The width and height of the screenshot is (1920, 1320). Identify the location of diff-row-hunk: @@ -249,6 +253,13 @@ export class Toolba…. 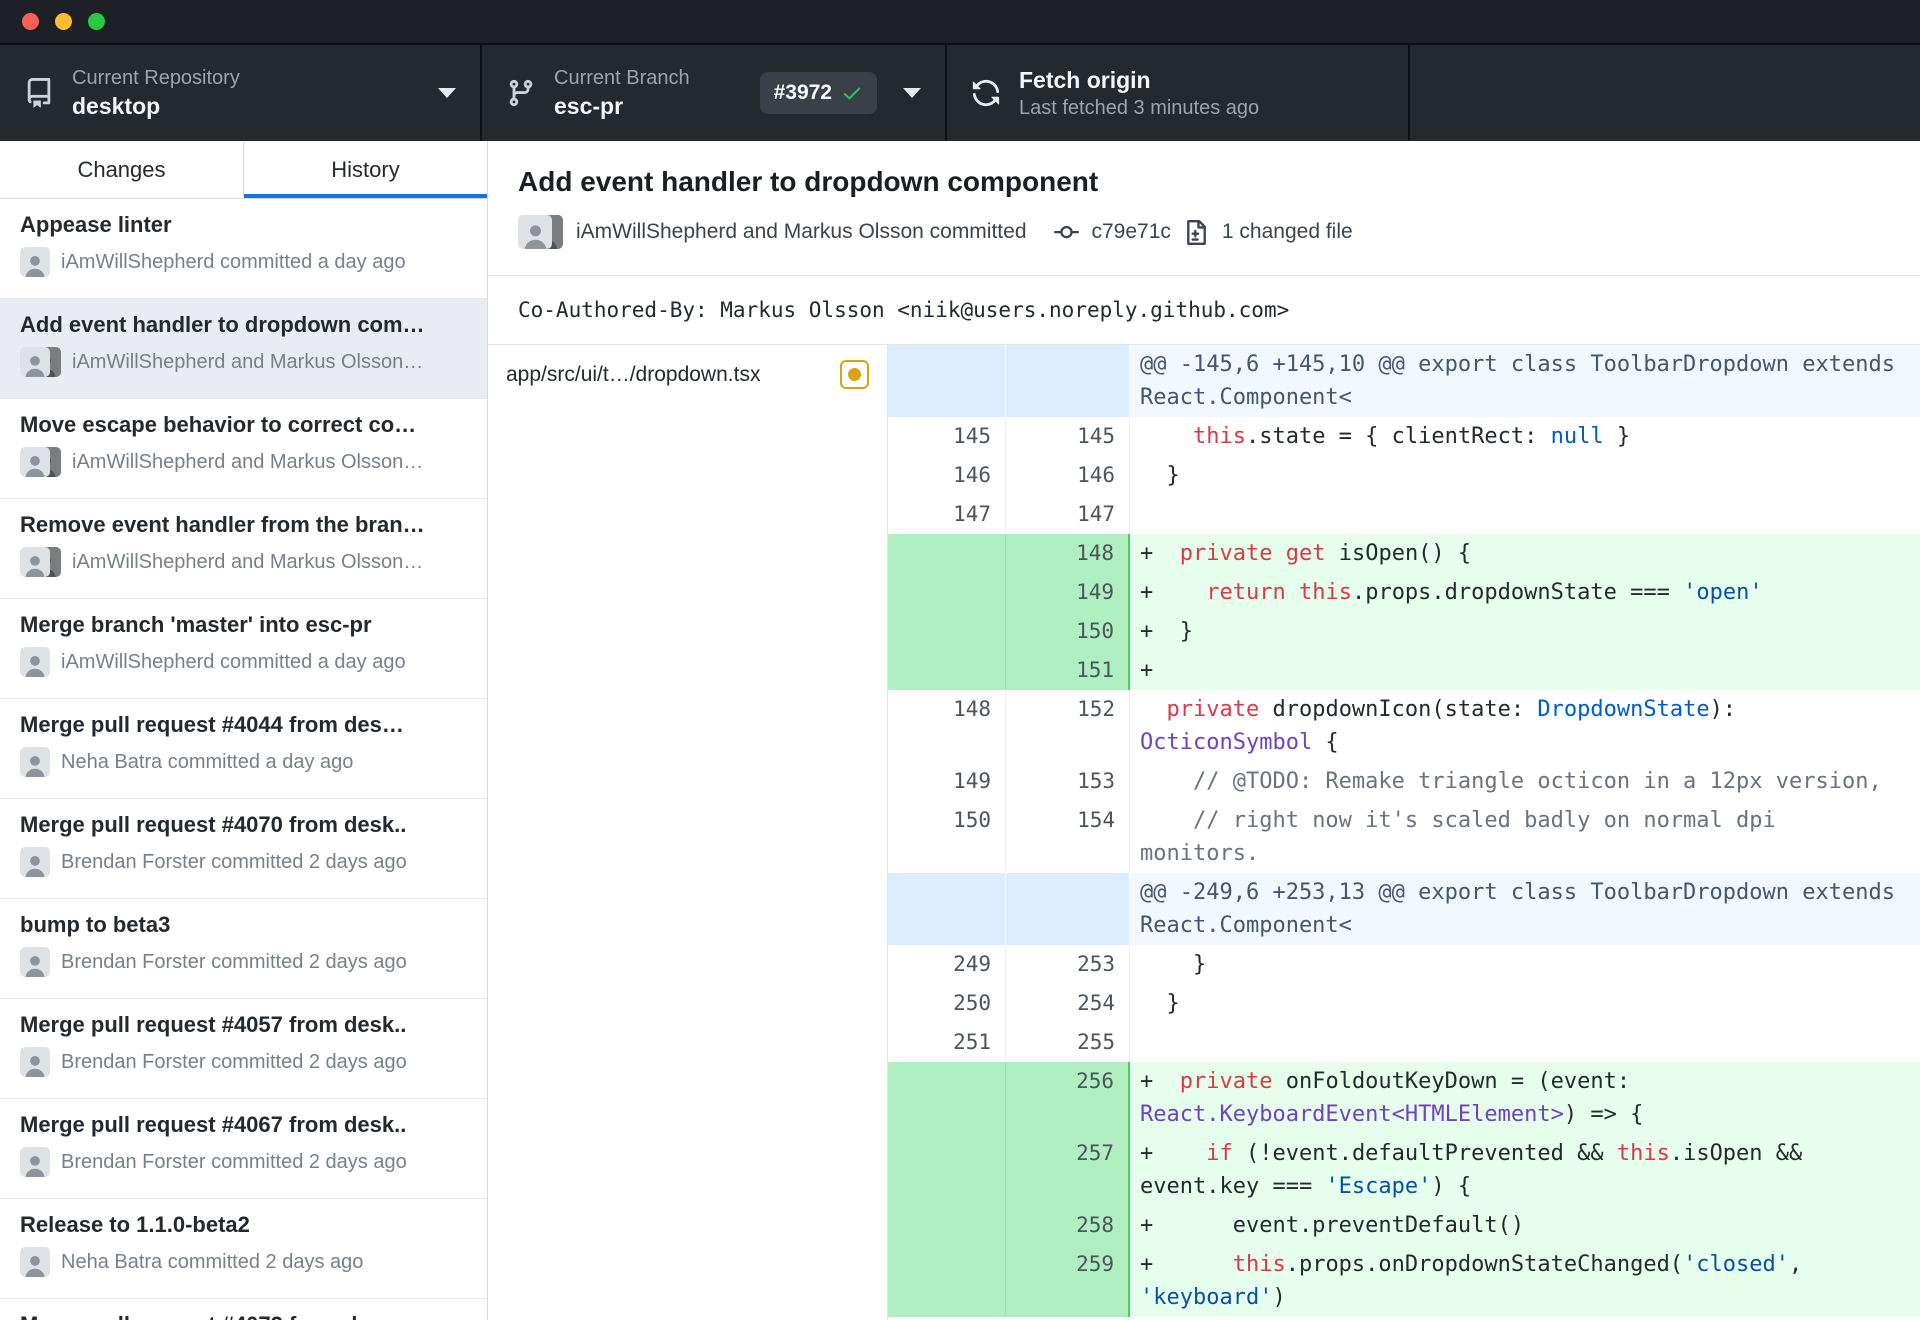
(1404, 909).